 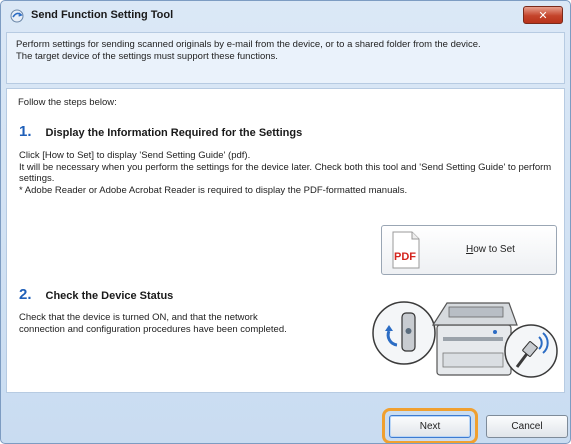 What do you see at coordinates (285, 16) in the screenshot?
I see `title-bar: Send Function Setting Tool ✕` at bounding box center [285, 16].